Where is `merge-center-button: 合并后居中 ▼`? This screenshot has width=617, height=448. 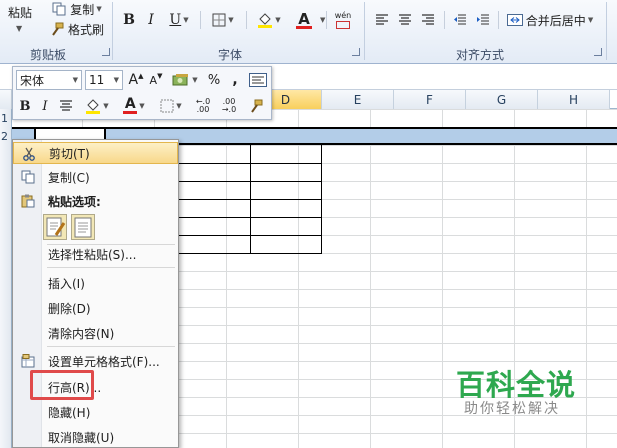 merge-center-button: 合并后居中 ▼ is located at coordinates (550, 20).